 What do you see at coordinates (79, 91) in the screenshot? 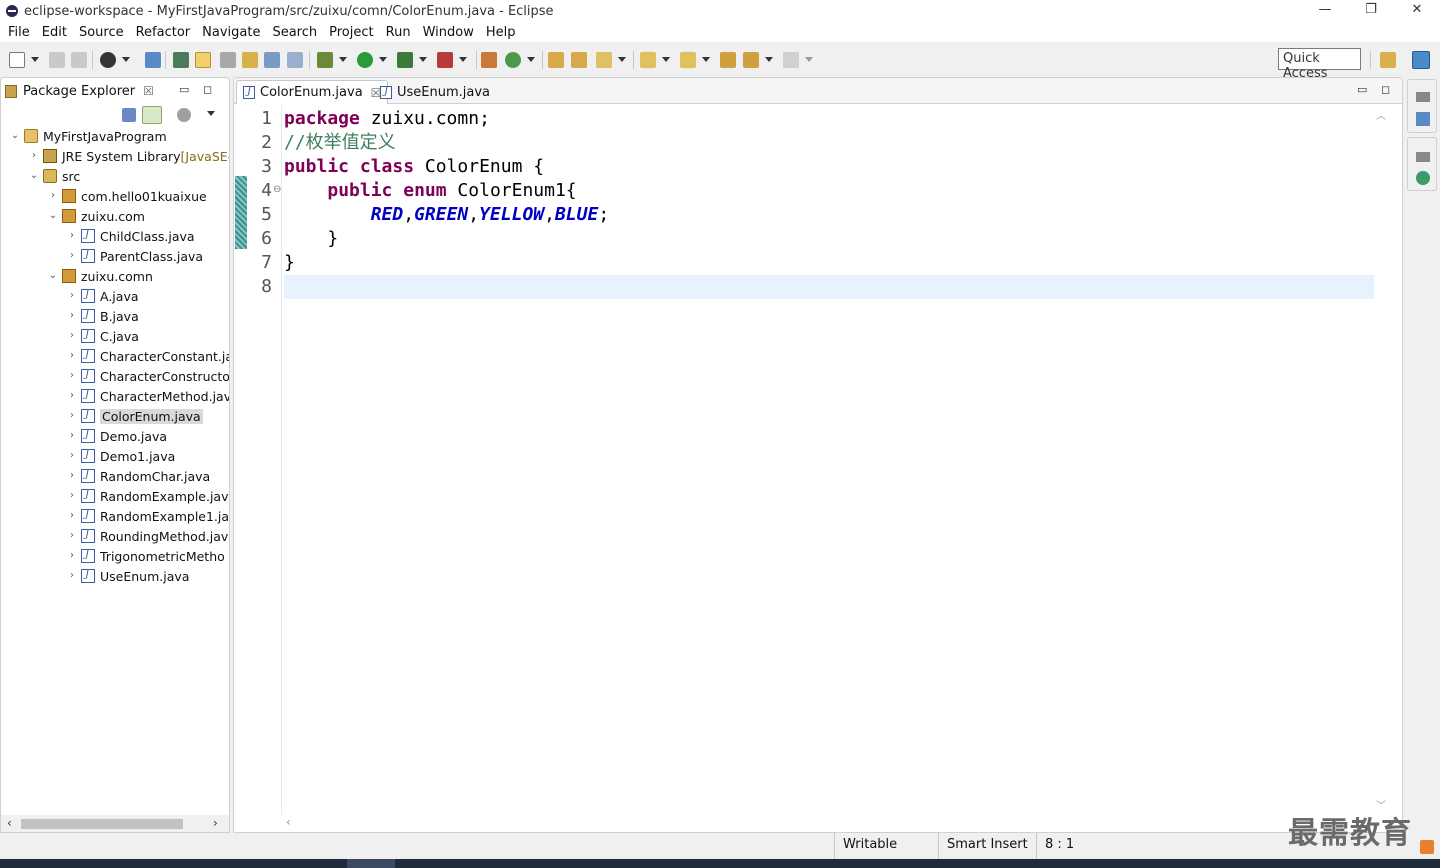
I see `package-explorer-tab: Package Explorer ☒` at bounding box center [79, 91].